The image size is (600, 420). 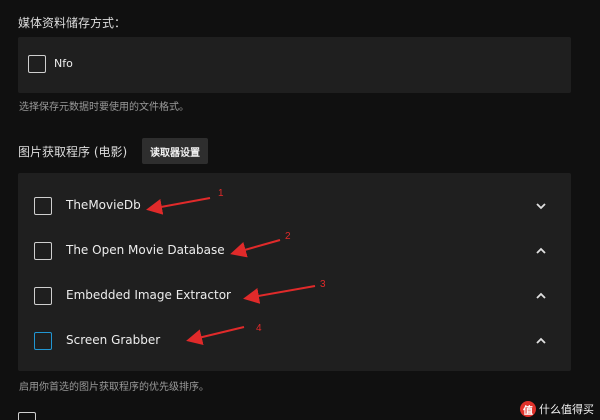 I want to click on fetcher-settings-button: 读取器设置, so click(x=175, y=151).